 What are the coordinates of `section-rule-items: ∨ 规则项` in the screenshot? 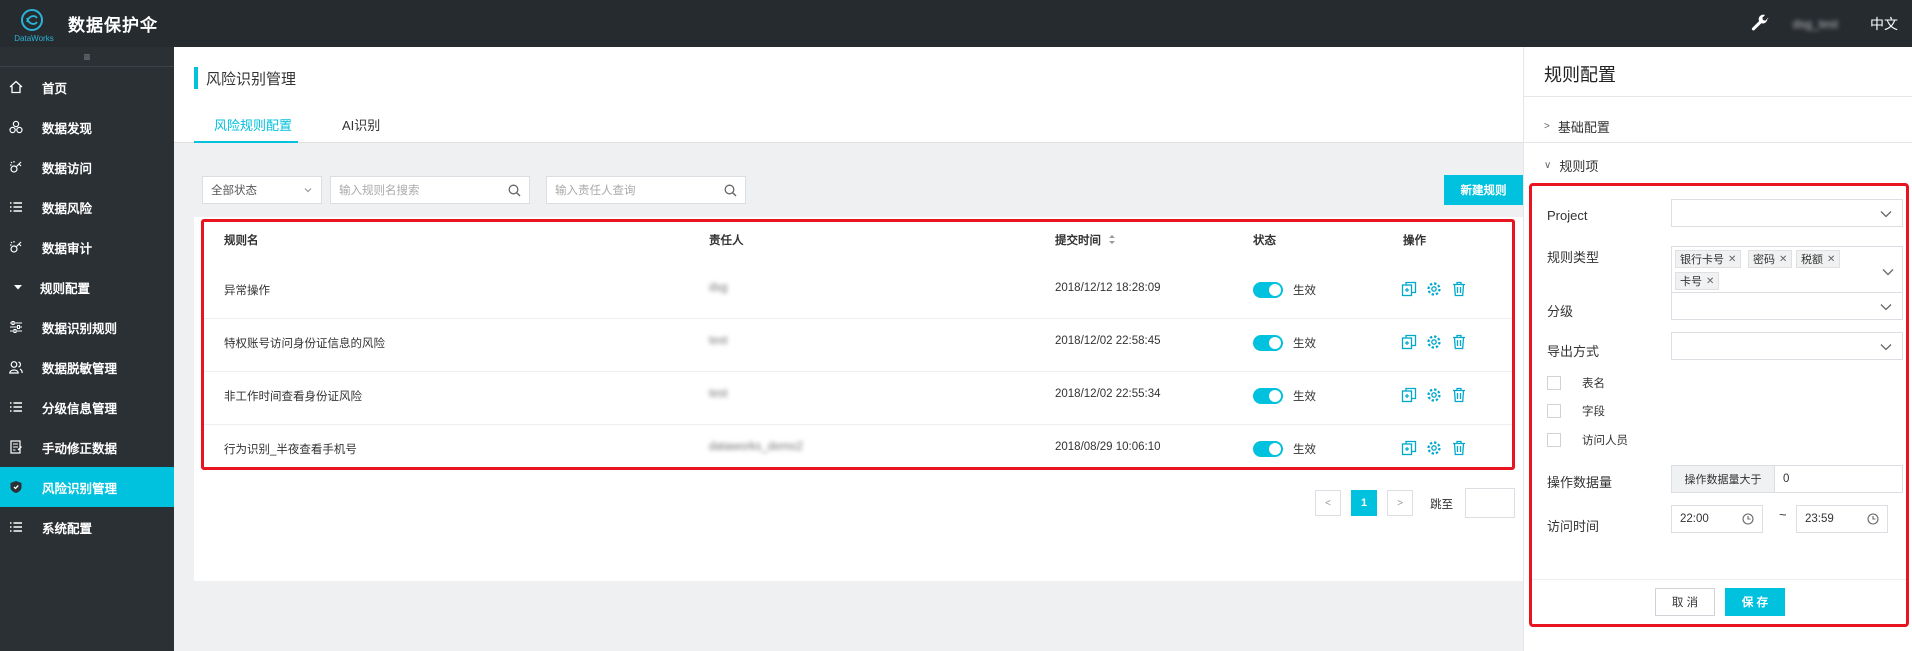 It's located at (1571, 165).